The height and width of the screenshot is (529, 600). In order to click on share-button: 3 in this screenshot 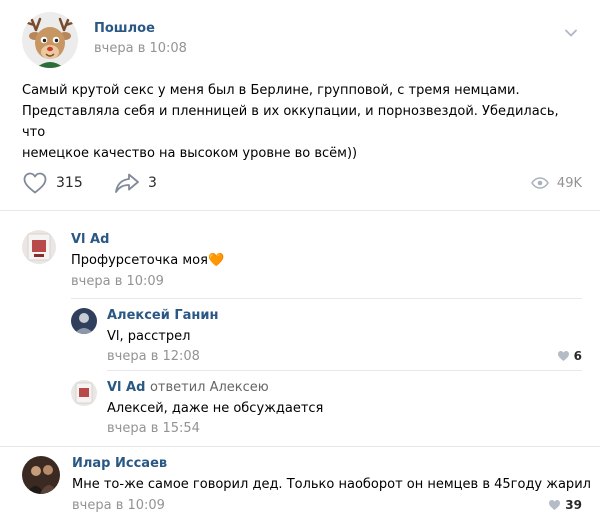, I will do `click(135, 183)`.